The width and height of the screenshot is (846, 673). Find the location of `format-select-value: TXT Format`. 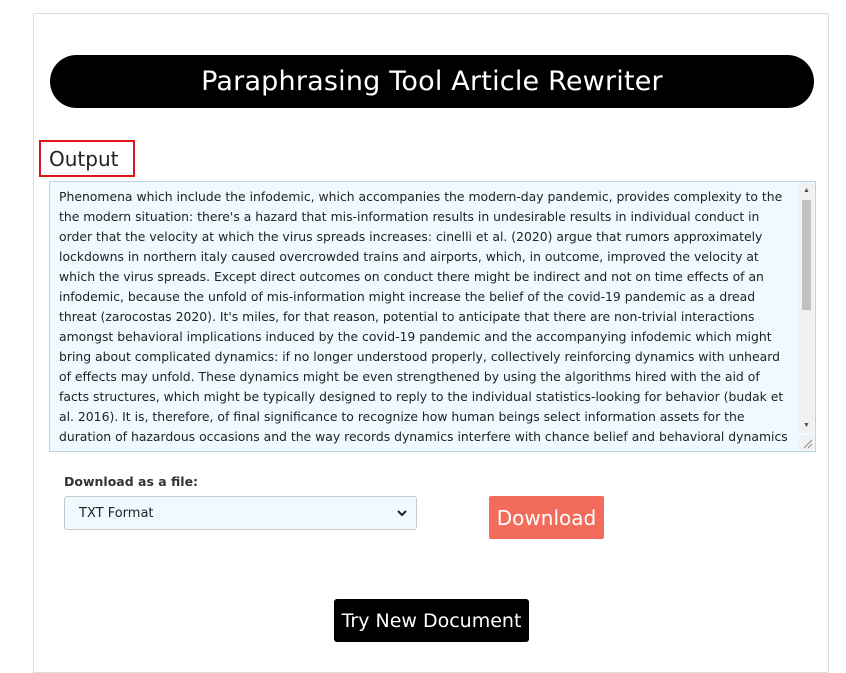

format-select-value: TXT Format is located at coordinates (116, 513).